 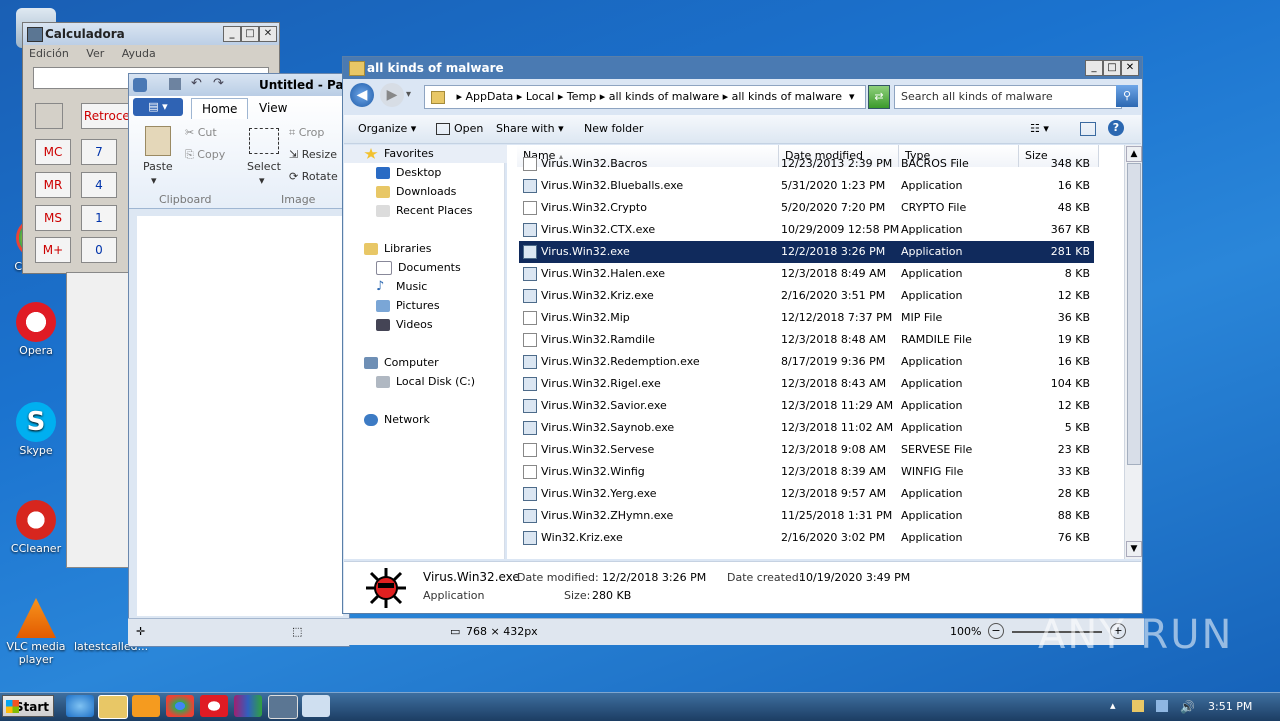 What do you see at coordinates (1039, 128) in the screenshot?
I see `change-view-icon: ☷ ▾` at bounding box center [1039, 128].